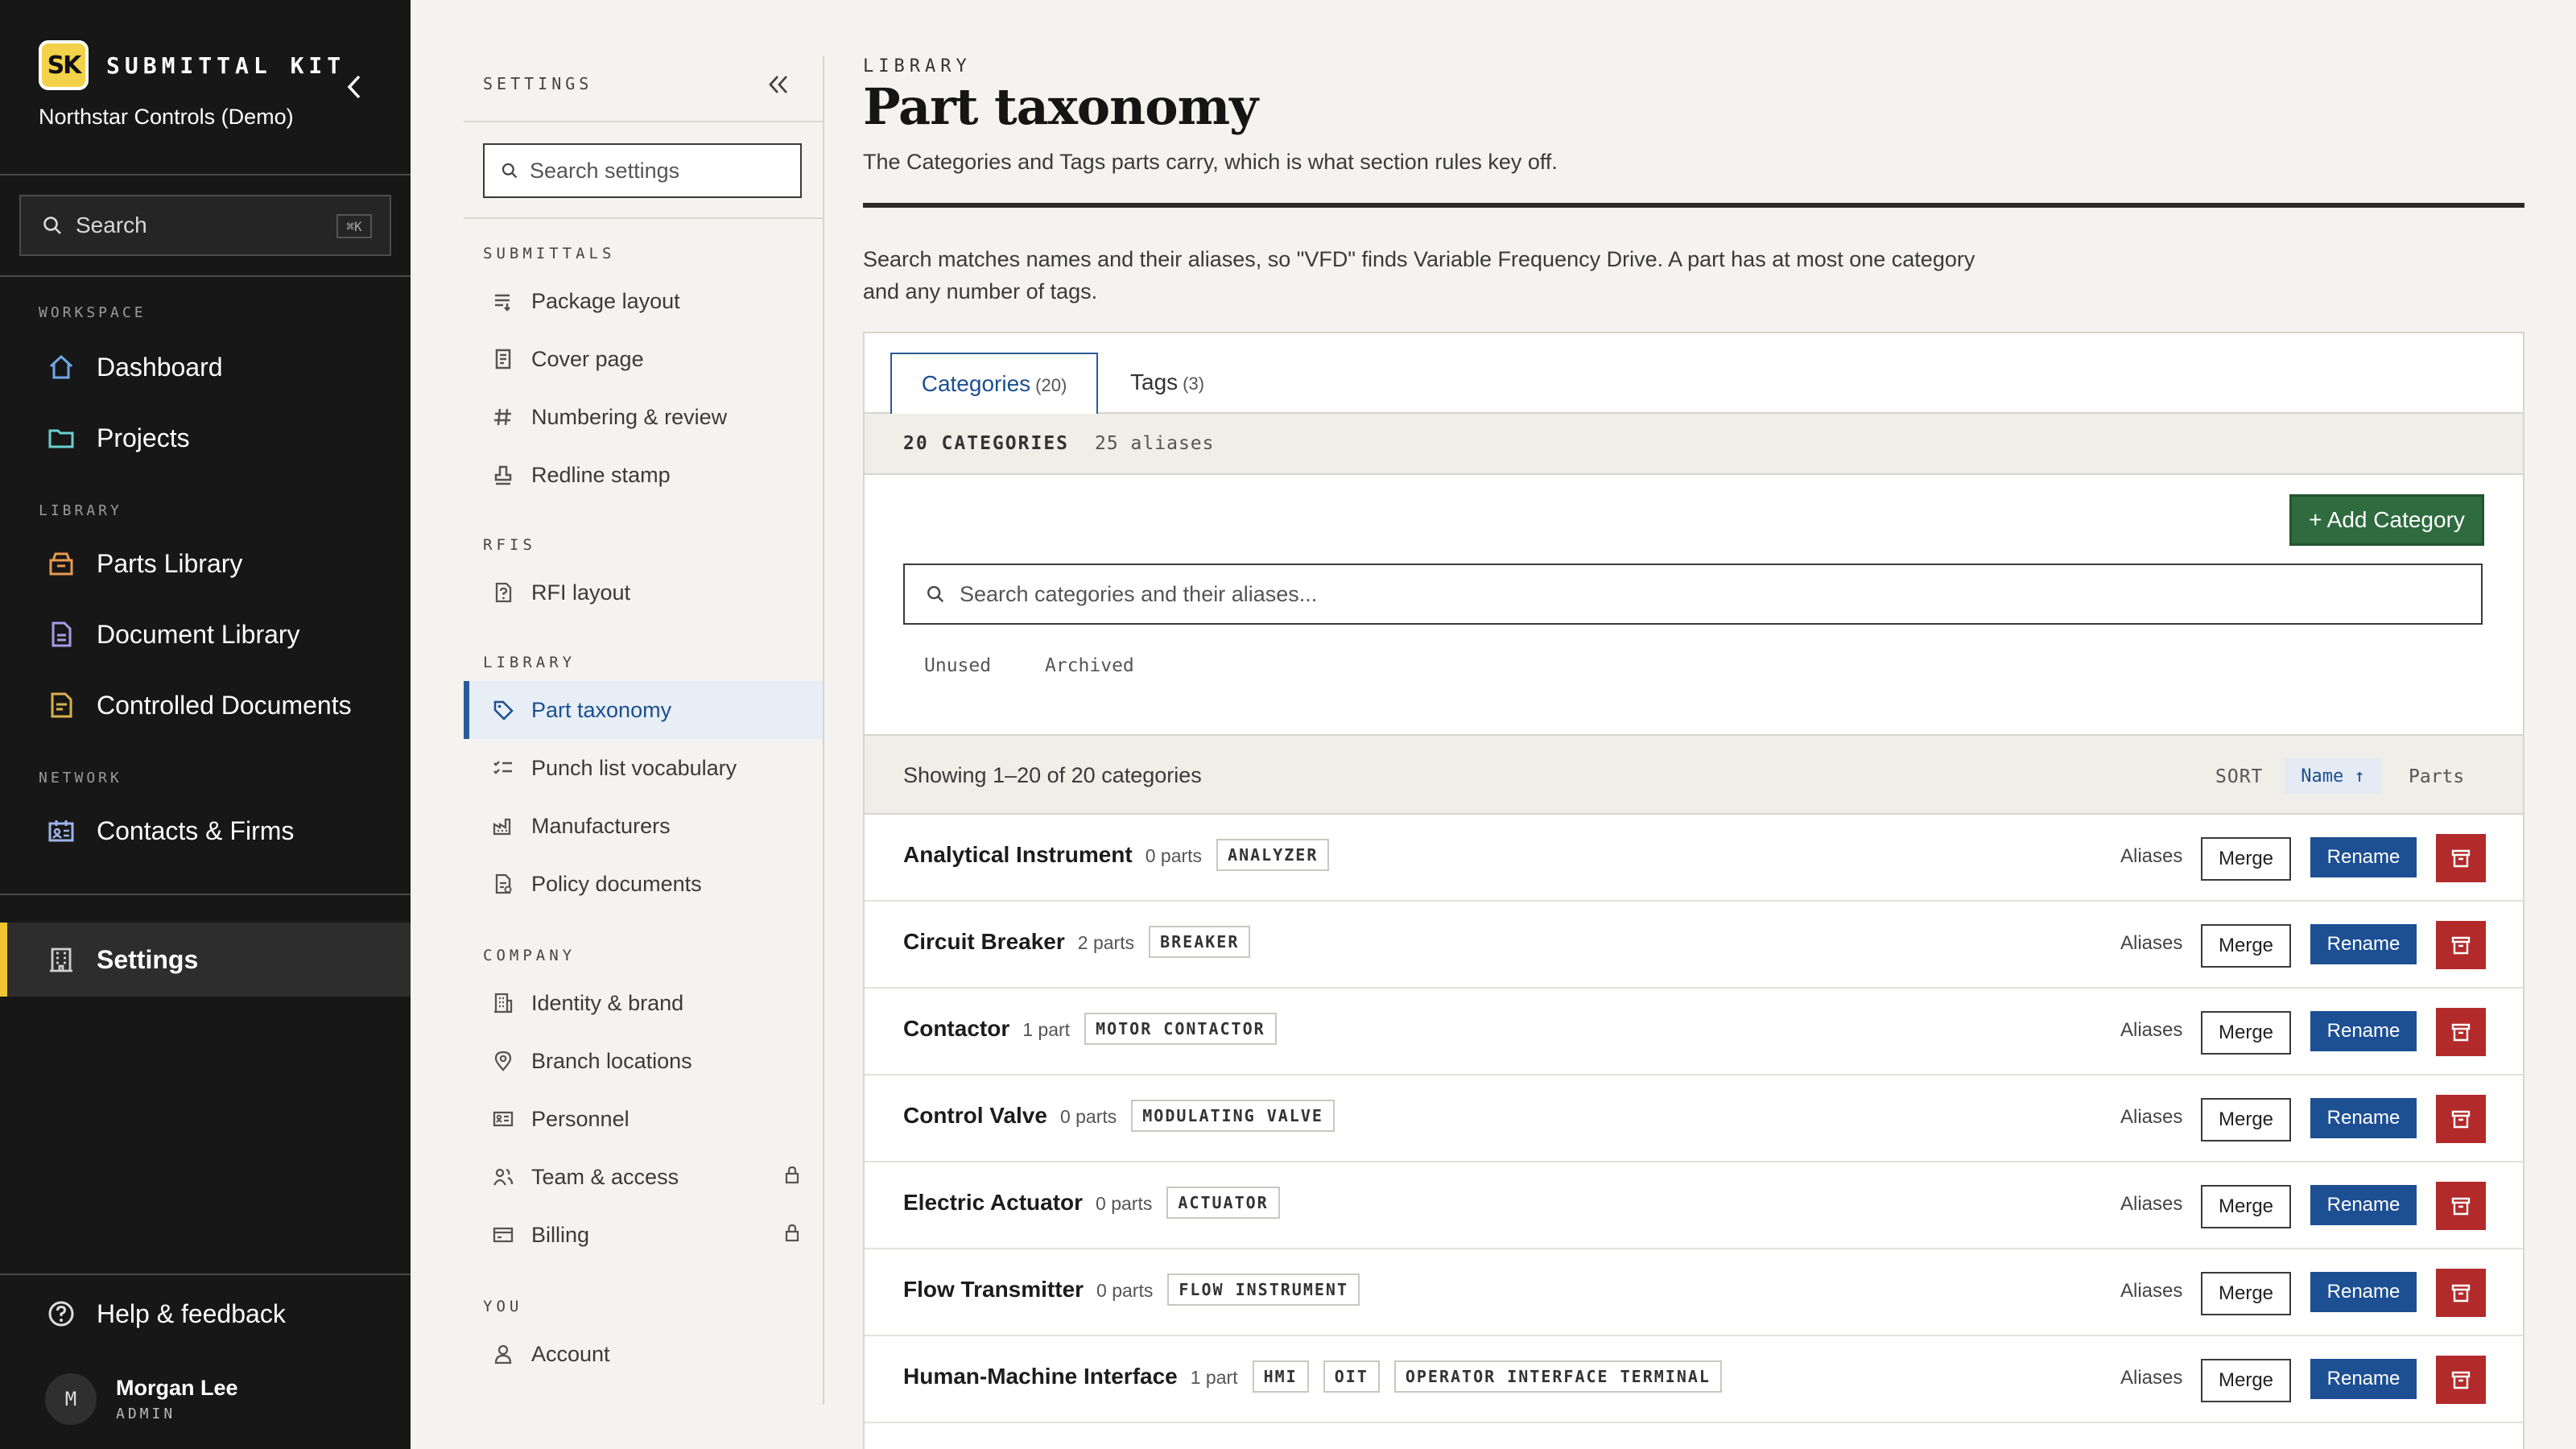  Describe the element at coordinates (111, 225) in the screenshot. I see `global-search-label: Search` at that location.